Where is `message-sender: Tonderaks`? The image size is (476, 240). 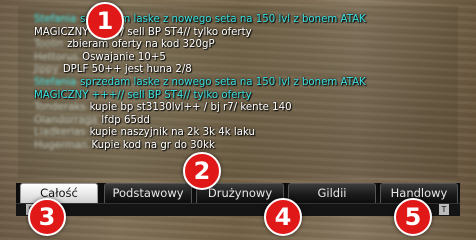 message-sender: Tonderaks is located at coordinates (60, 107).